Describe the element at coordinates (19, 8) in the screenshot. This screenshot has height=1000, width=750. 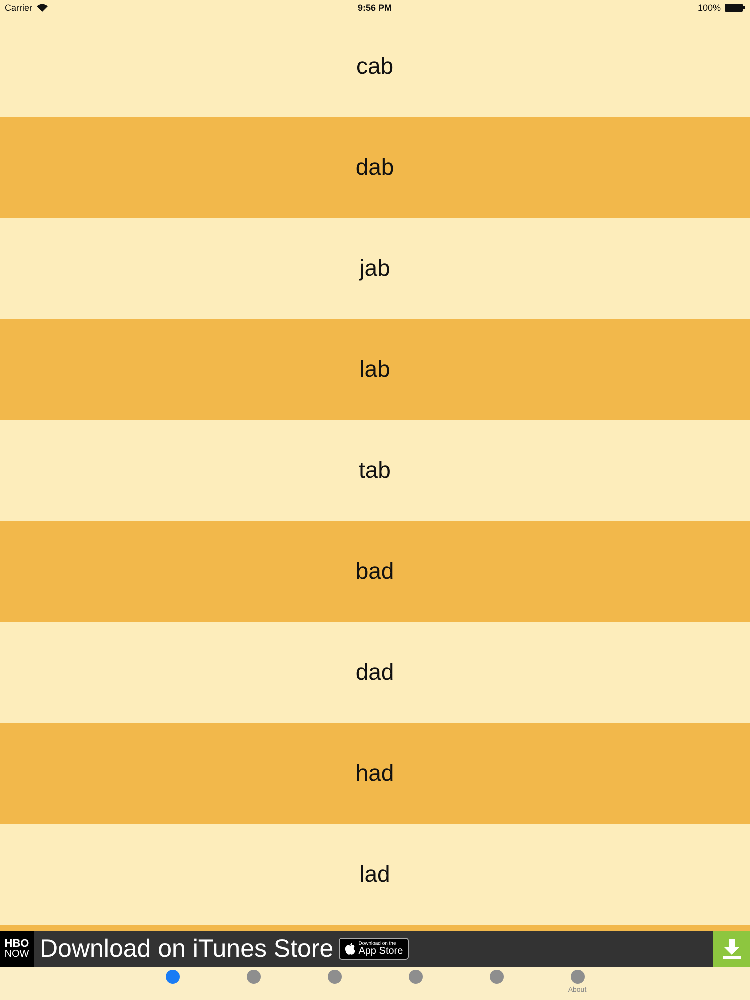
I see `carrier-label: Carrier` at that location.